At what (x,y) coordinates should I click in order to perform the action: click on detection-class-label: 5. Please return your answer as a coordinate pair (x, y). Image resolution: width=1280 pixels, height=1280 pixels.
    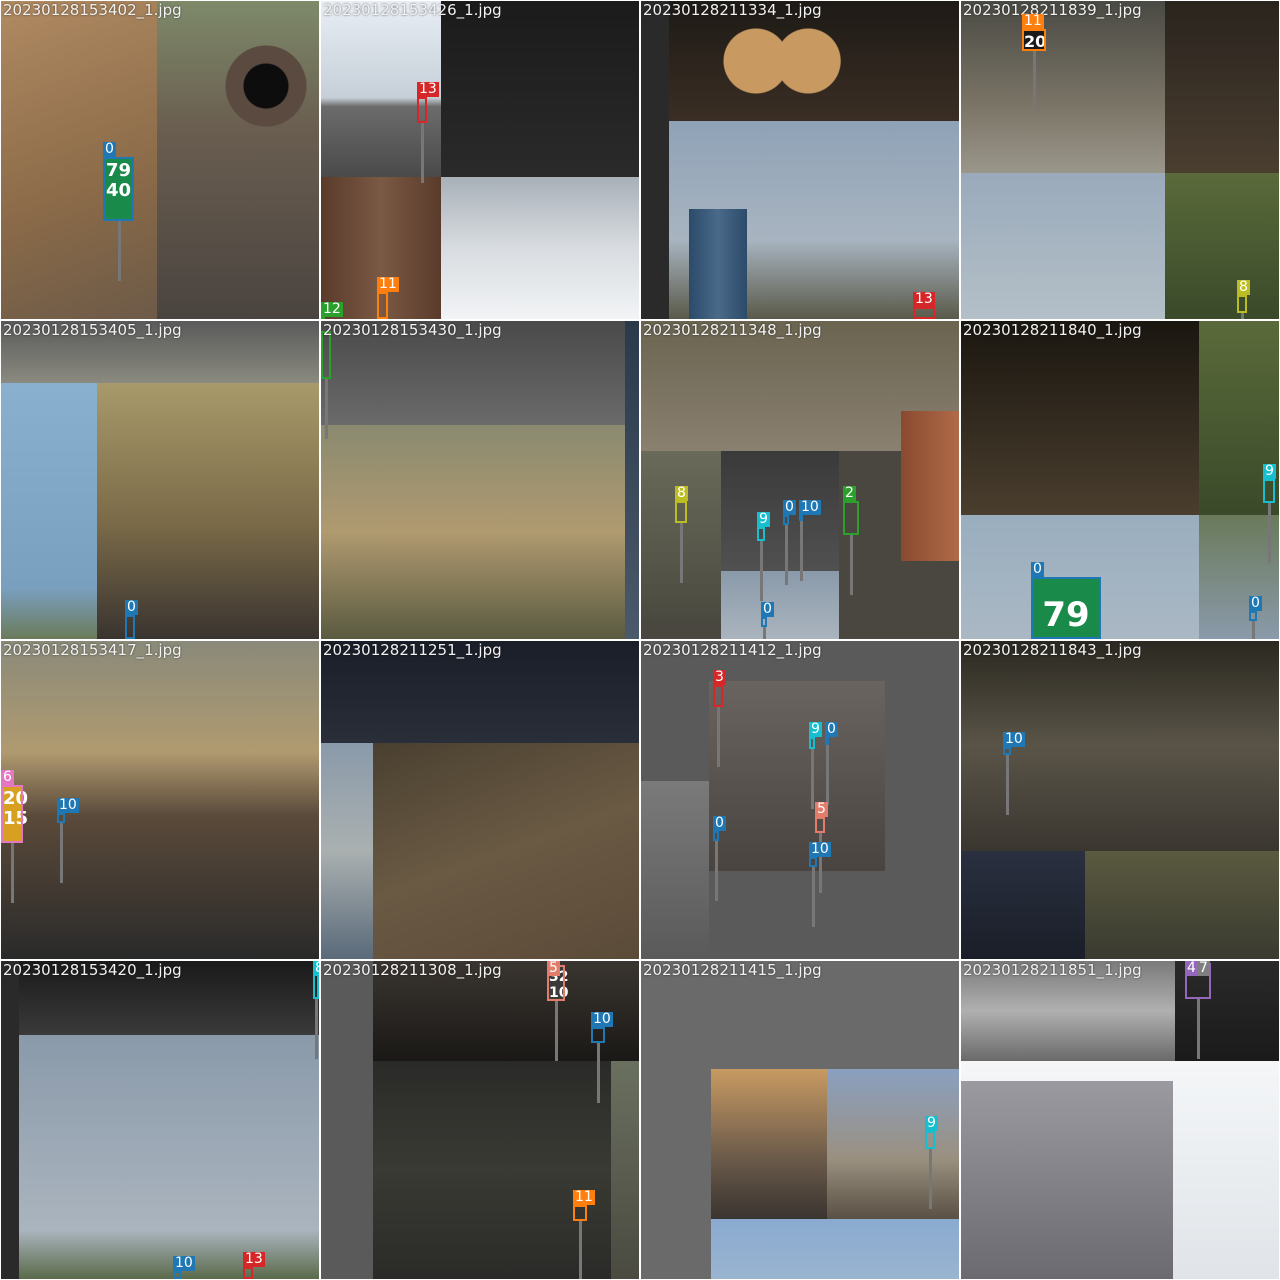
    Looking at the image, I should click on (821, 809).